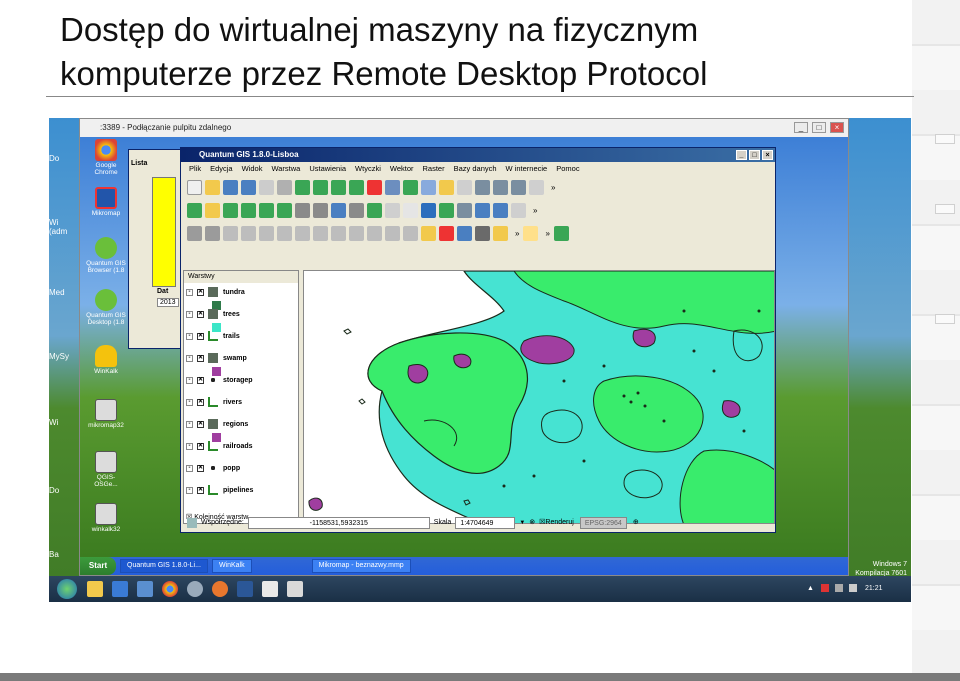  What do you see at coordinates (500, 233) in the screenshot?
I see `annotation-icon` at bounding box center [500, 233].